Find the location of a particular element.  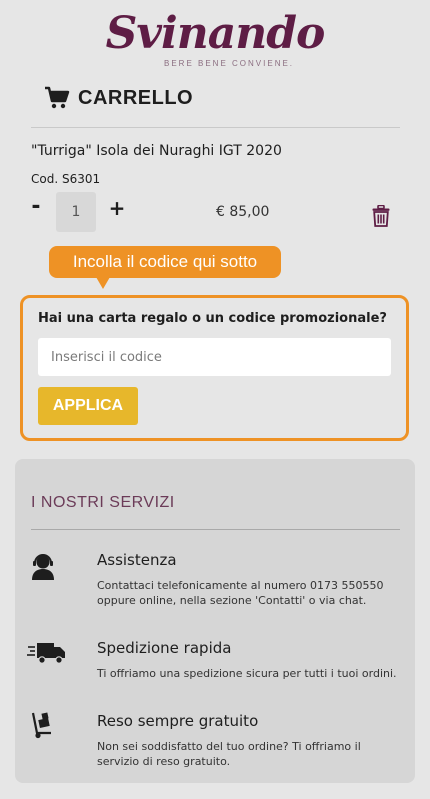

promo-tooltip: Incolla il codice qui sotto is located at coordinates (165, 262).